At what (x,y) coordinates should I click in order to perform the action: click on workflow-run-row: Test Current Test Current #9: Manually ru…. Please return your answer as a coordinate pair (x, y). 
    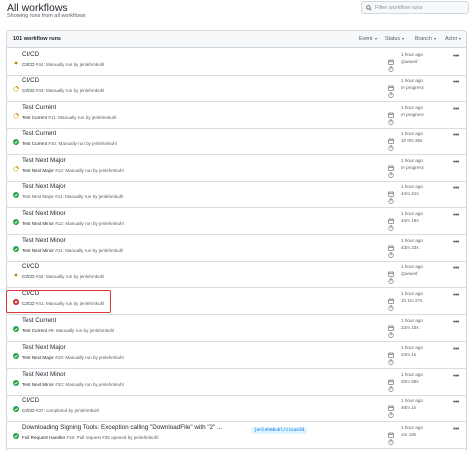
    Looking at the image, I should click on (236, 328).